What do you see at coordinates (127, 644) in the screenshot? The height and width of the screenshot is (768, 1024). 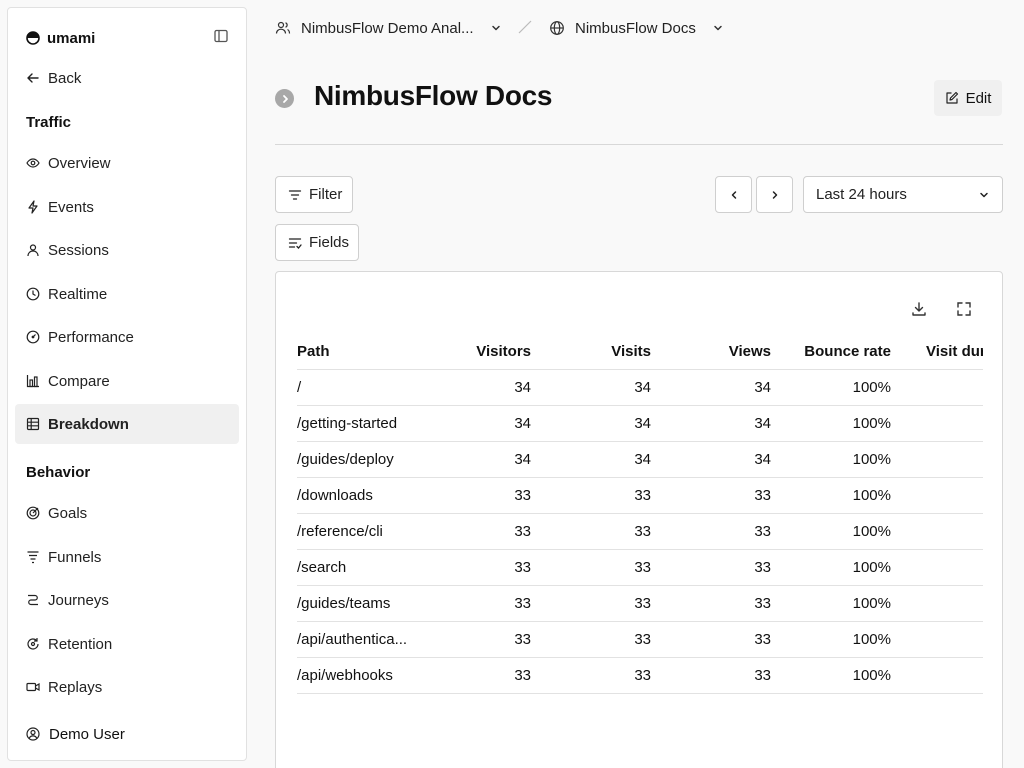 I see `sidebar-item-retention: Retention` at bounding box center [127, 644].